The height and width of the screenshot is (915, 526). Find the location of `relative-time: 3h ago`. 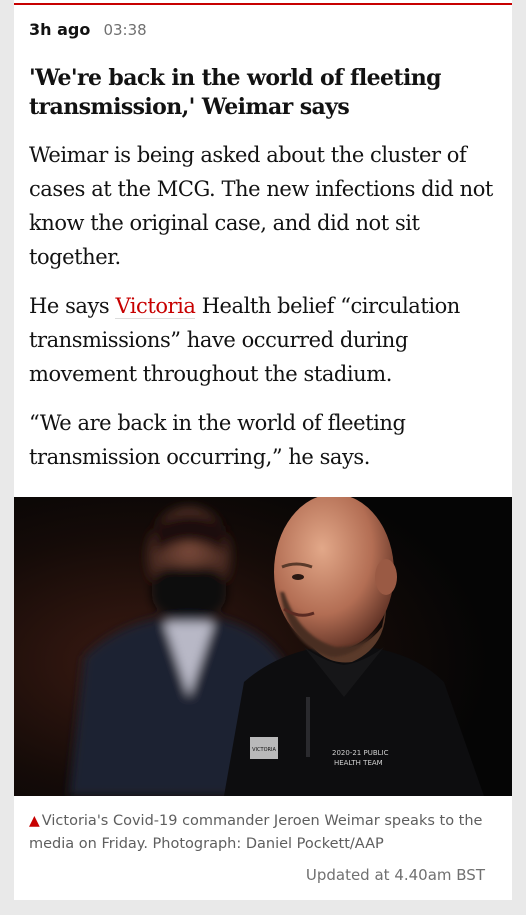

relative-time: 3h ago is located at coordinates (60, 29).